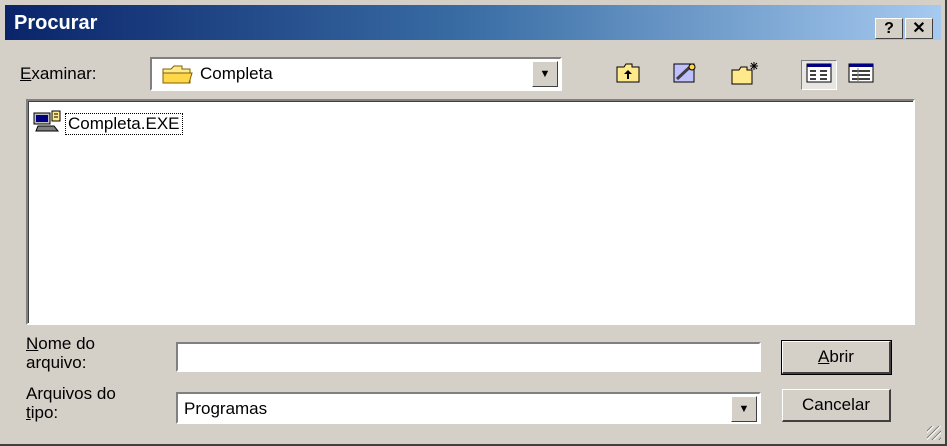 This screenshot has height=446, width=947. What do you see at coordinates (836, 405) in the screenshot?
I see `cancel-button: Cancelar` at bounding box center [836, 405].